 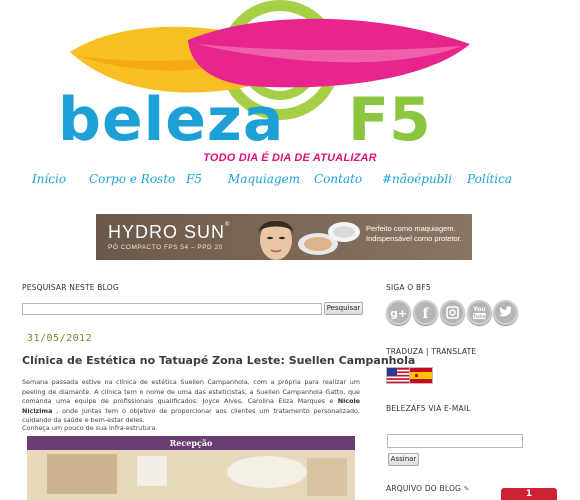 What do you see at coordinates (194, 179) in the screenshot?
I see `nav-item-f5: F5` at bounding box center [194, 179].